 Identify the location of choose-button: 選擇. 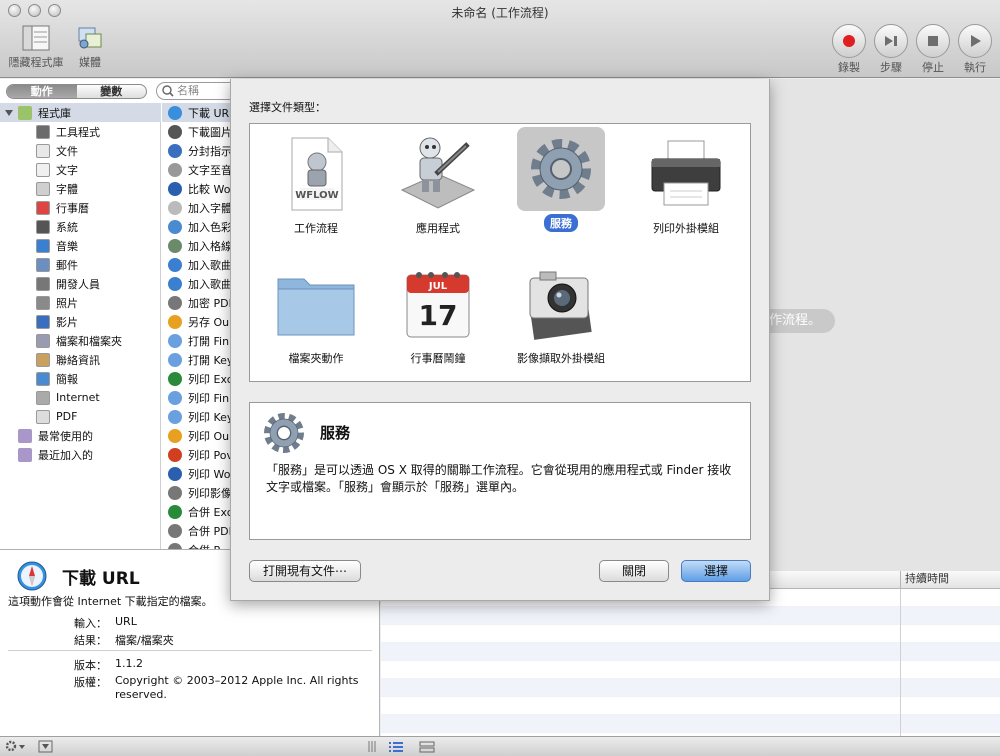
(716, 571).